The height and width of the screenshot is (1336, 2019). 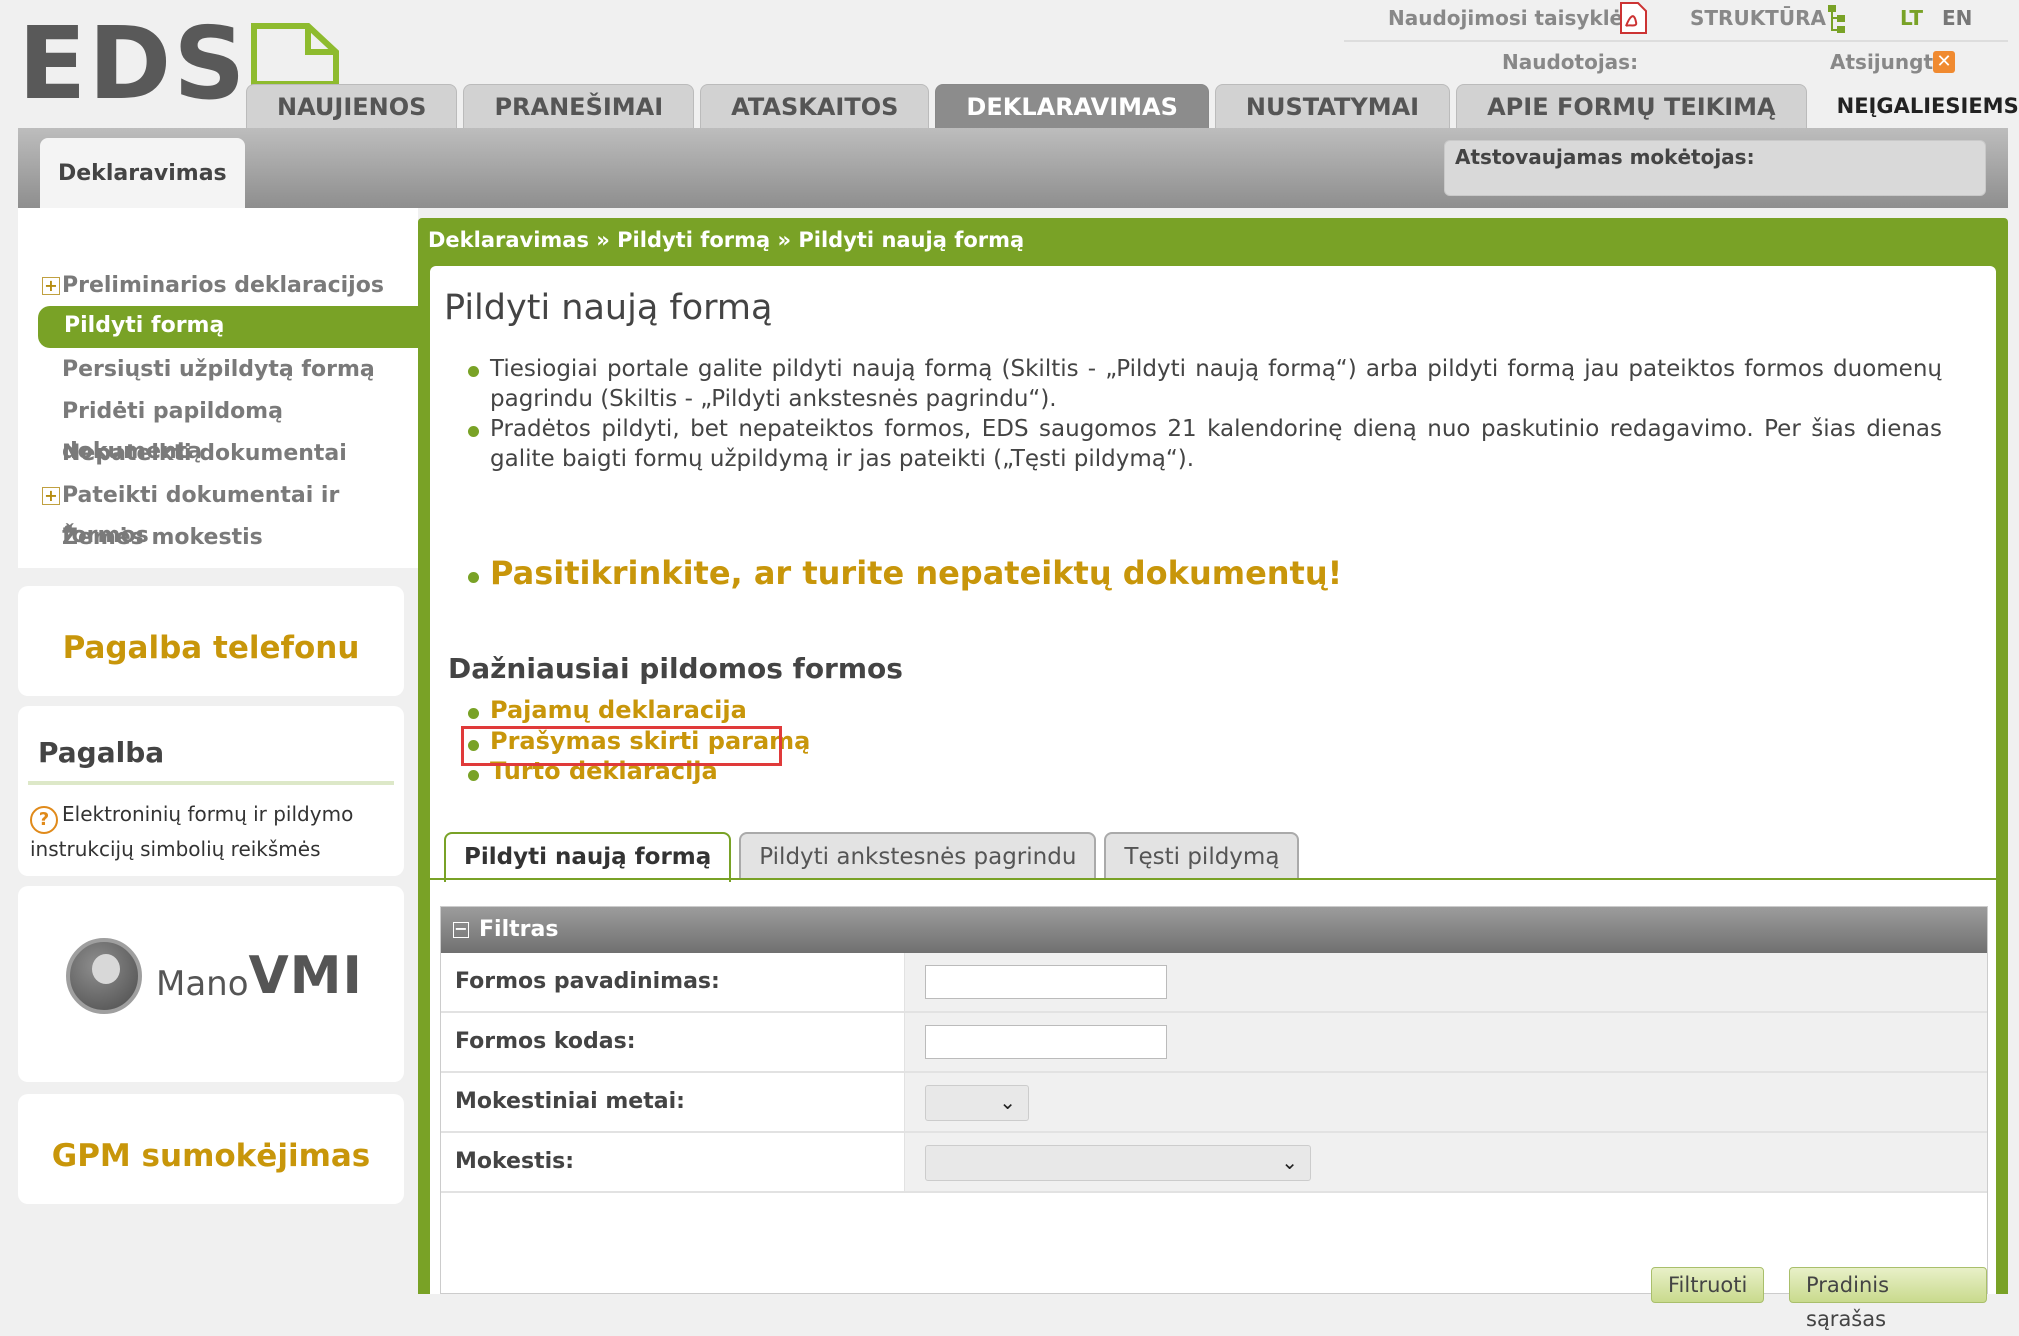 I want to click on represented-payer-box: Atstovaujamas mokėtojas:, so click(x=1715, y=168).